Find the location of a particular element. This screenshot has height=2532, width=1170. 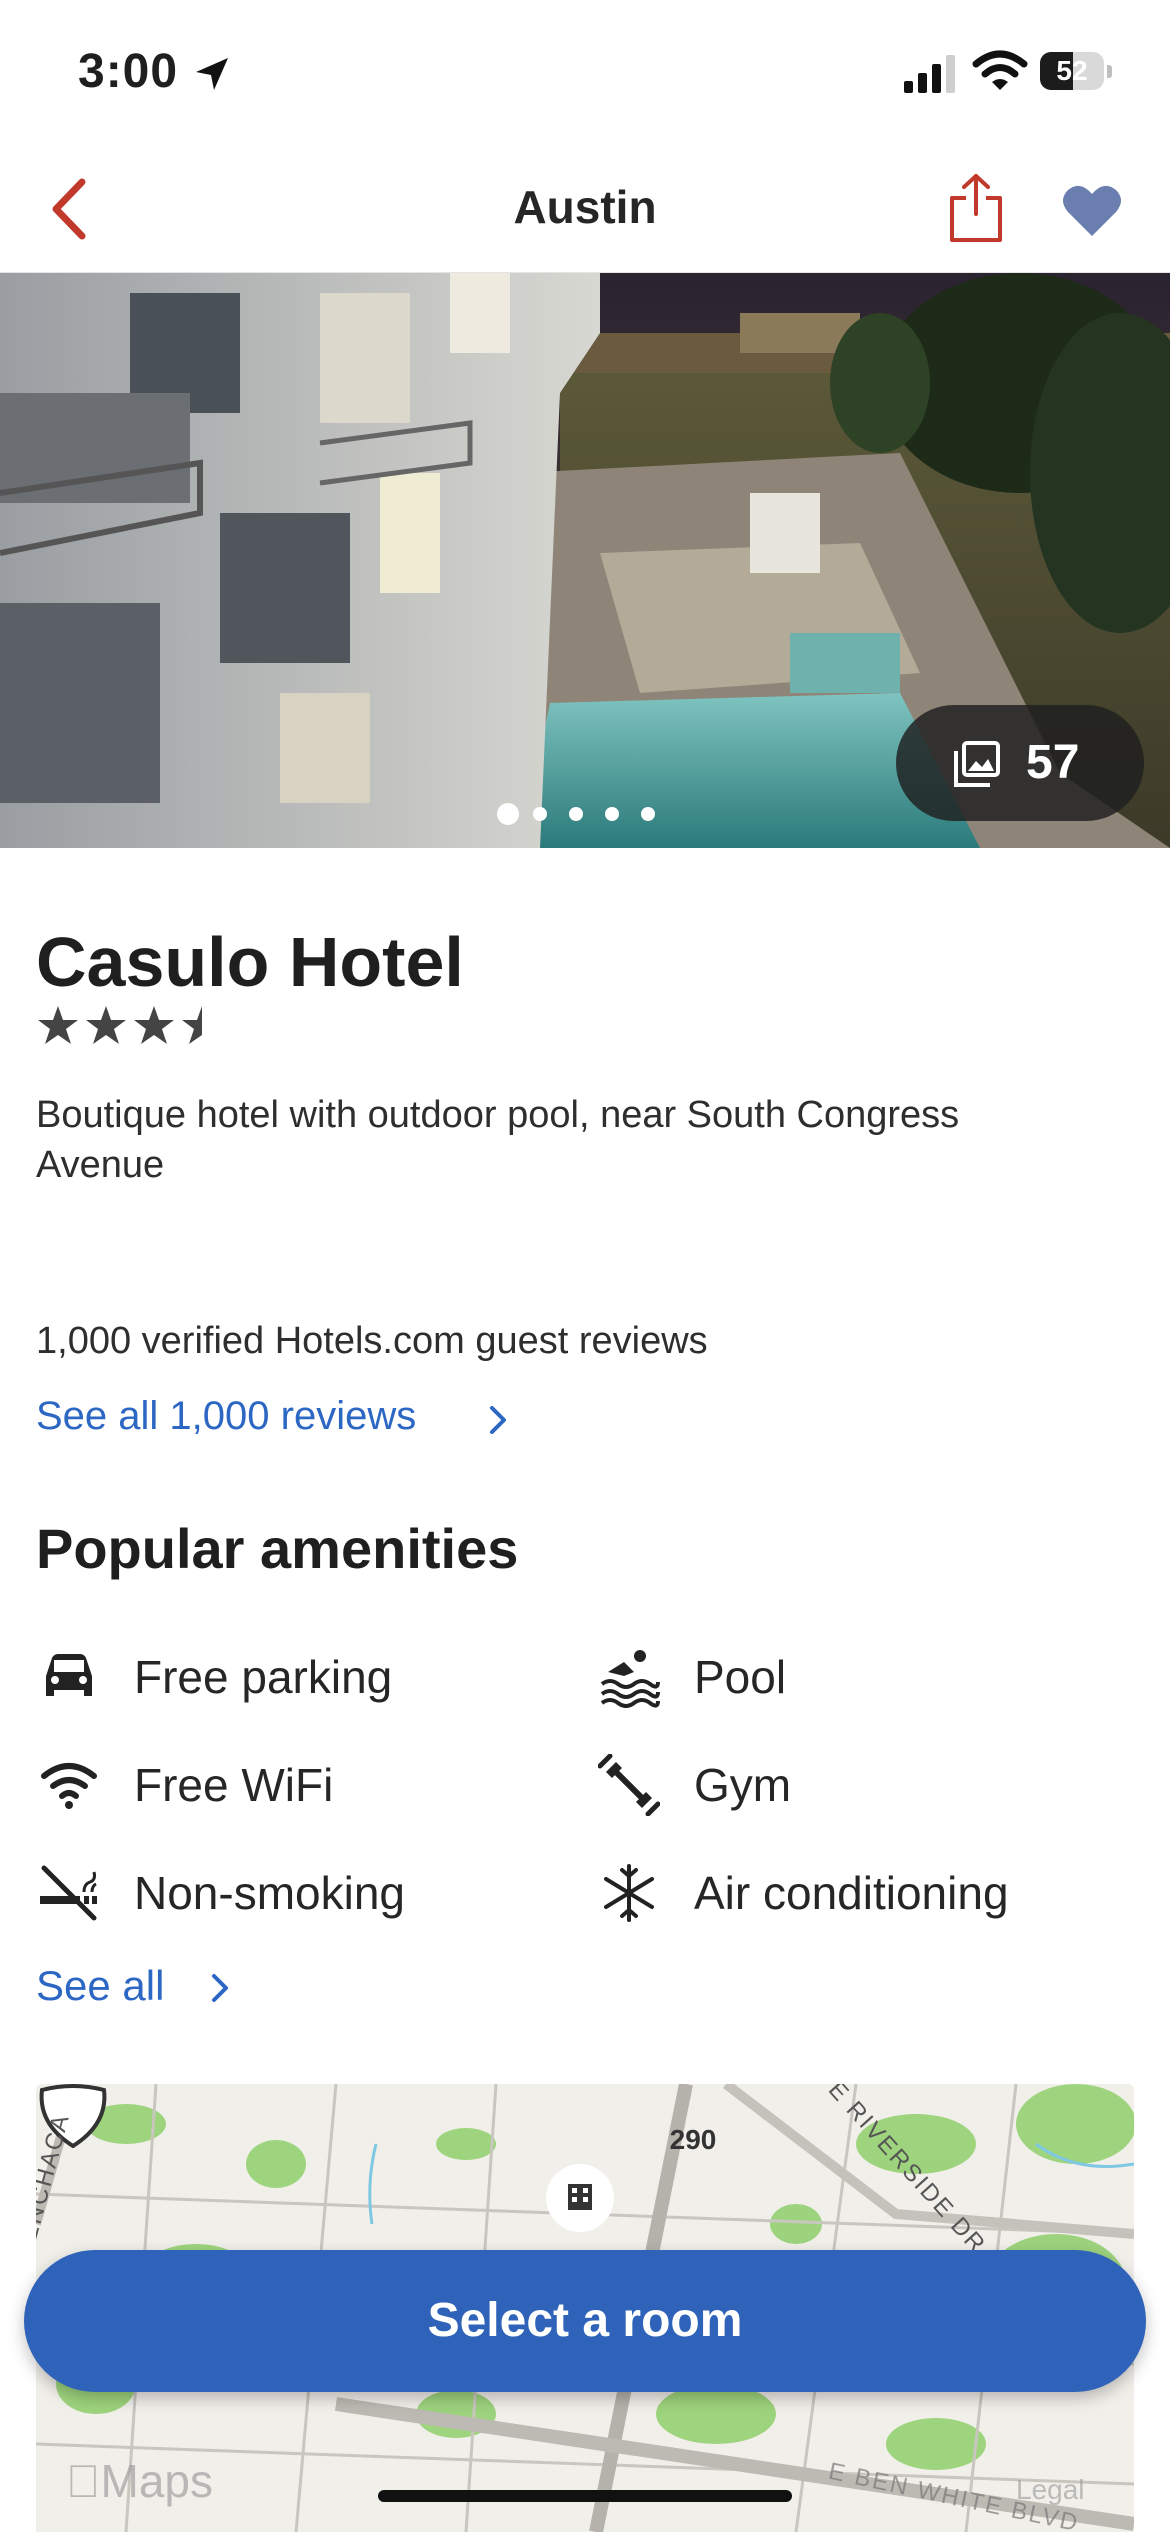

share-icon is located at coordinates (976, 208).